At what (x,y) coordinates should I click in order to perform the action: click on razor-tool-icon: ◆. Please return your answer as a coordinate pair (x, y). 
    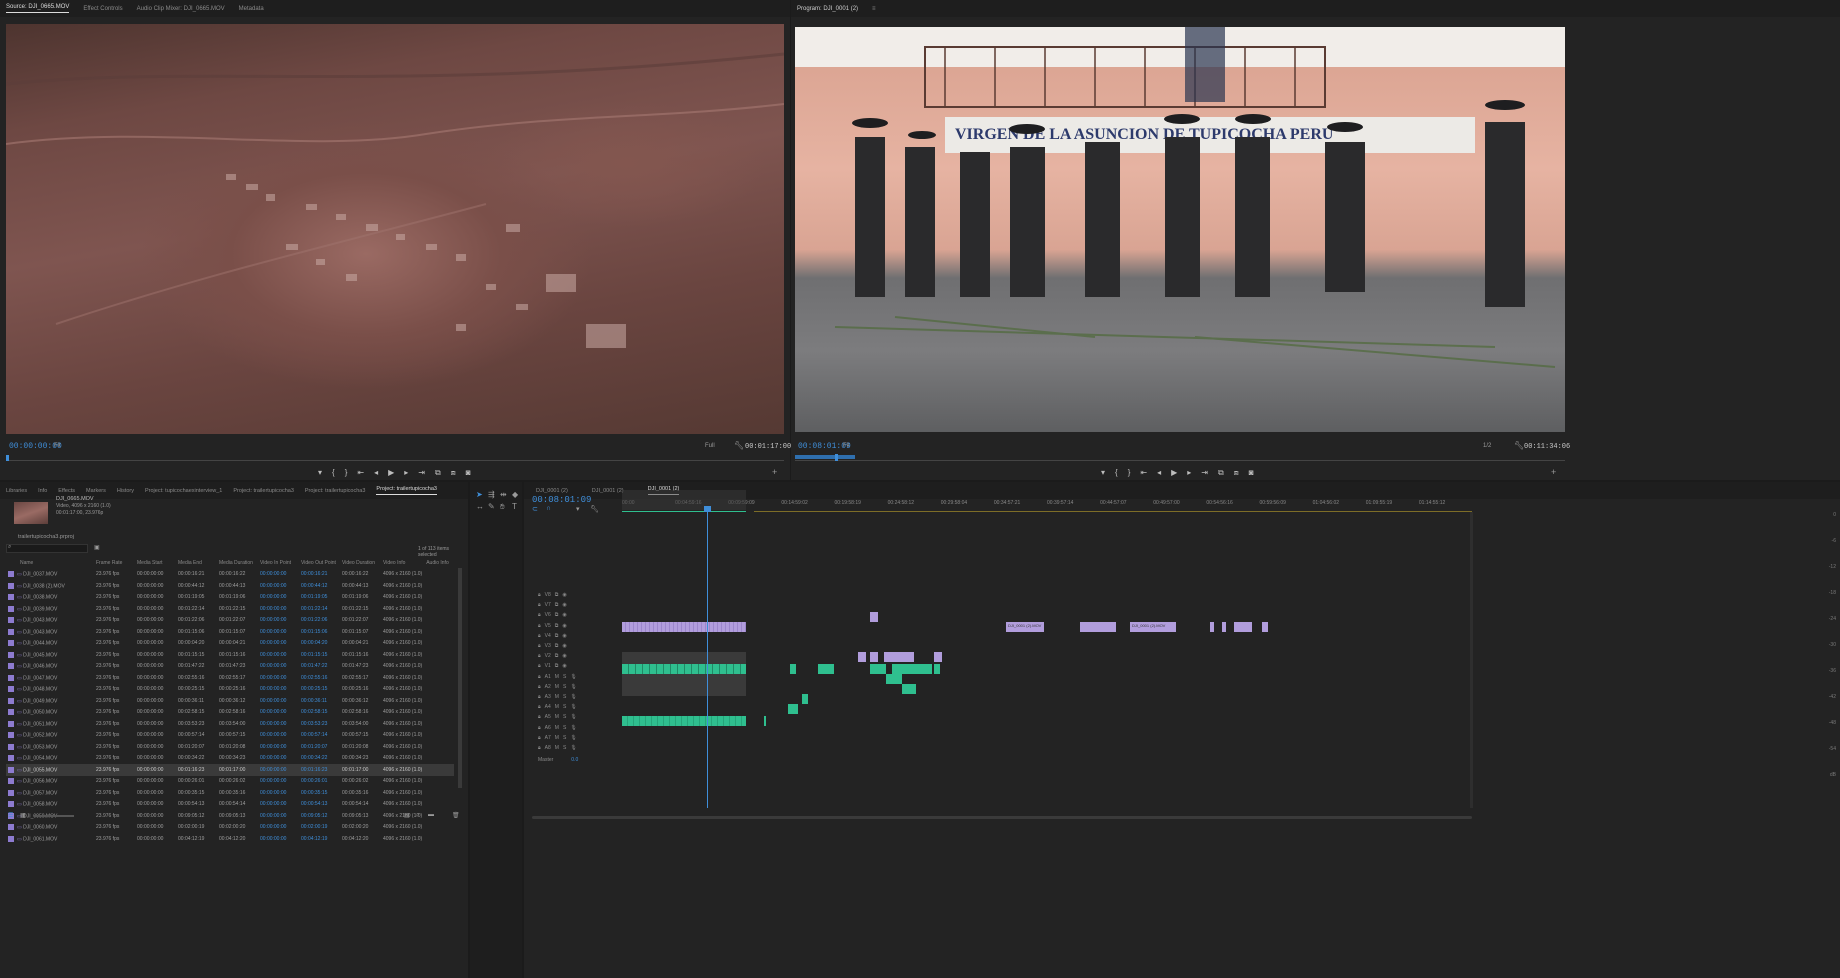
    Looking at the image, I should click on (515, 494).